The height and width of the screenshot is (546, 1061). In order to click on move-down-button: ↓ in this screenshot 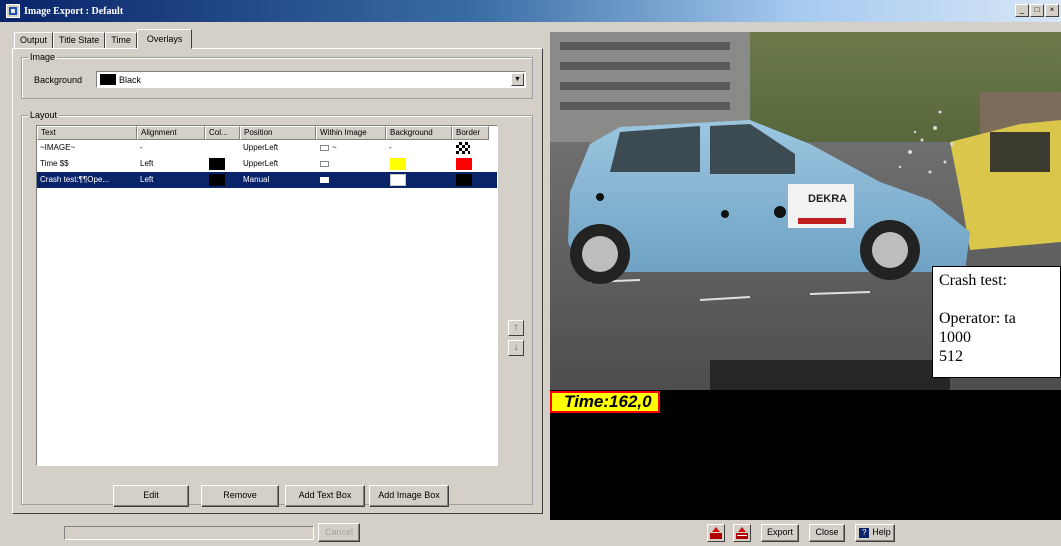, I will do `click(516, 348)`.